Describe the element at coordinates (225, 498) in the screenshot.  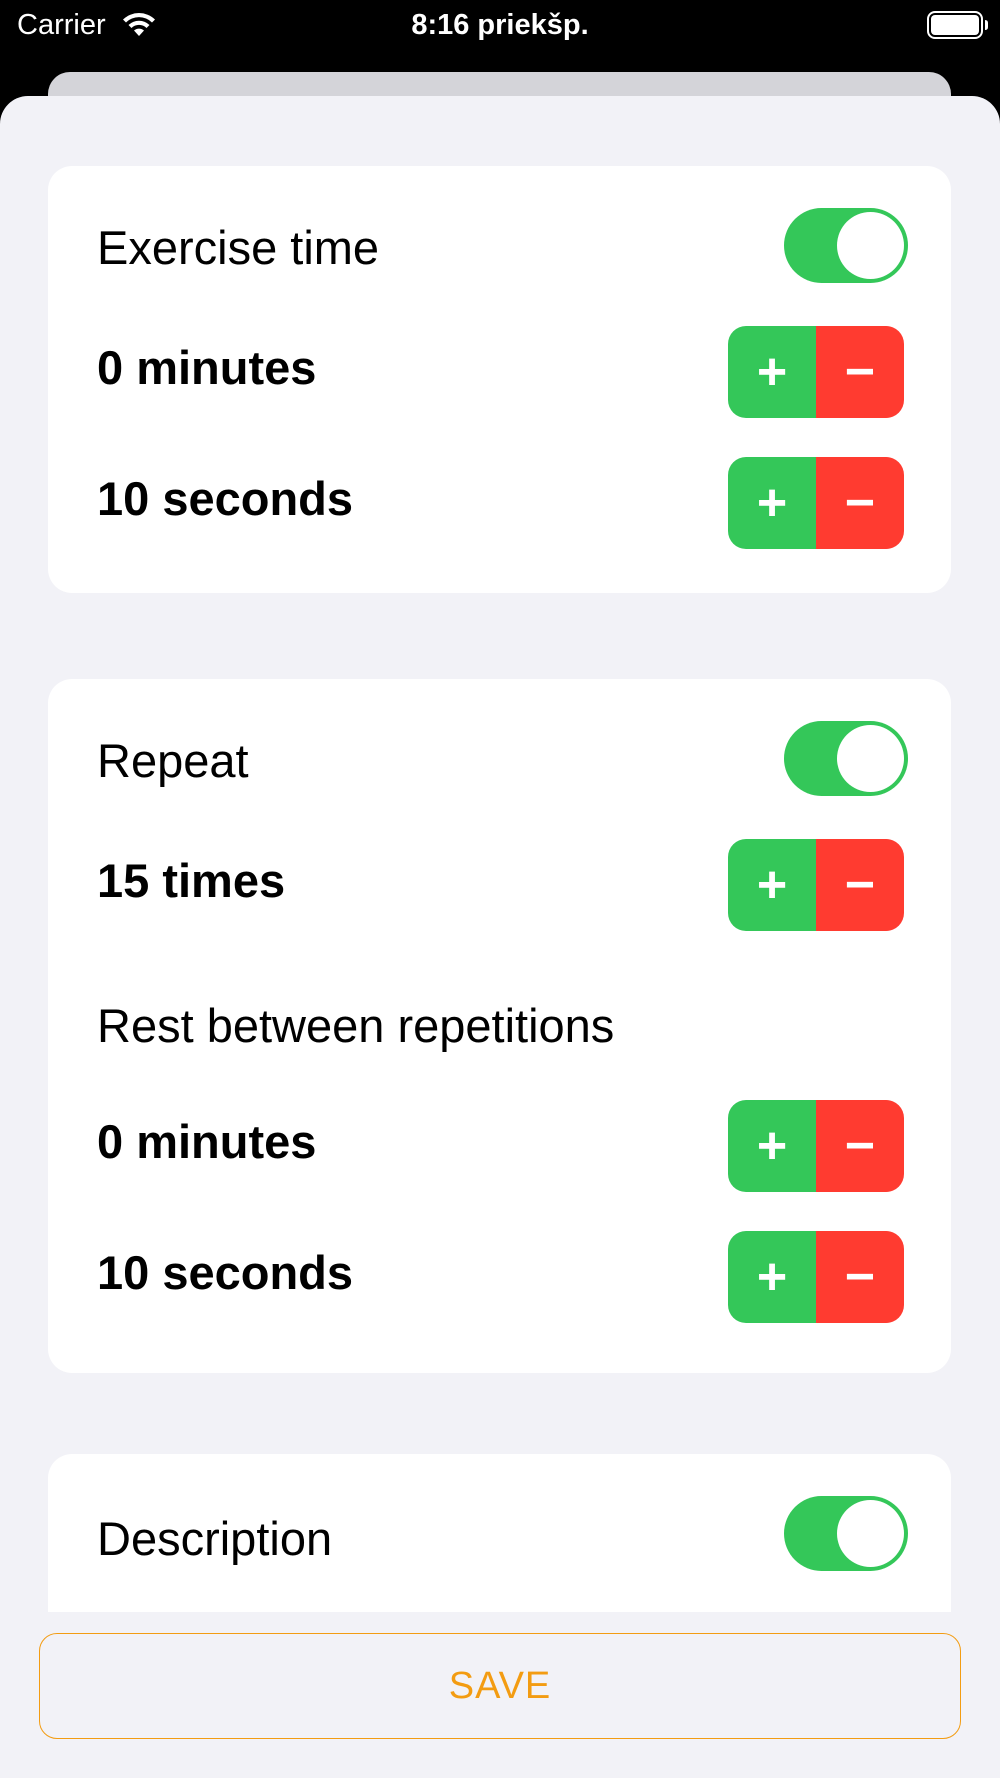
I see `exercise-seconds-value: 10 seconds` at that location.